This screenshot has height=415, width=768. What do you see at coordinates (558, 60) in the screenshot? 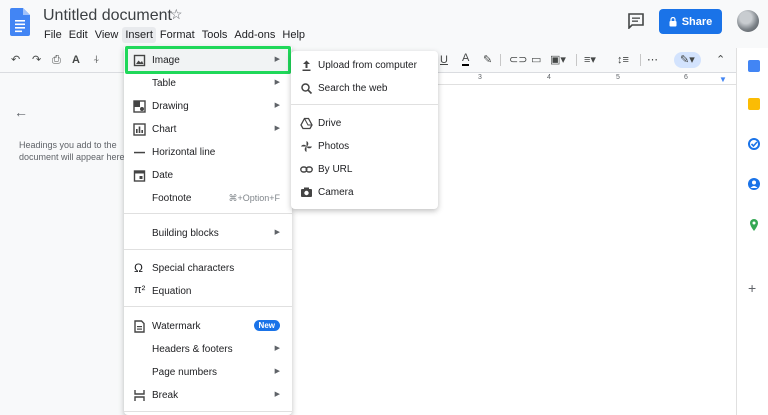
I see `insert-image-icon: ▣▾` at bounding box center [558, 60].